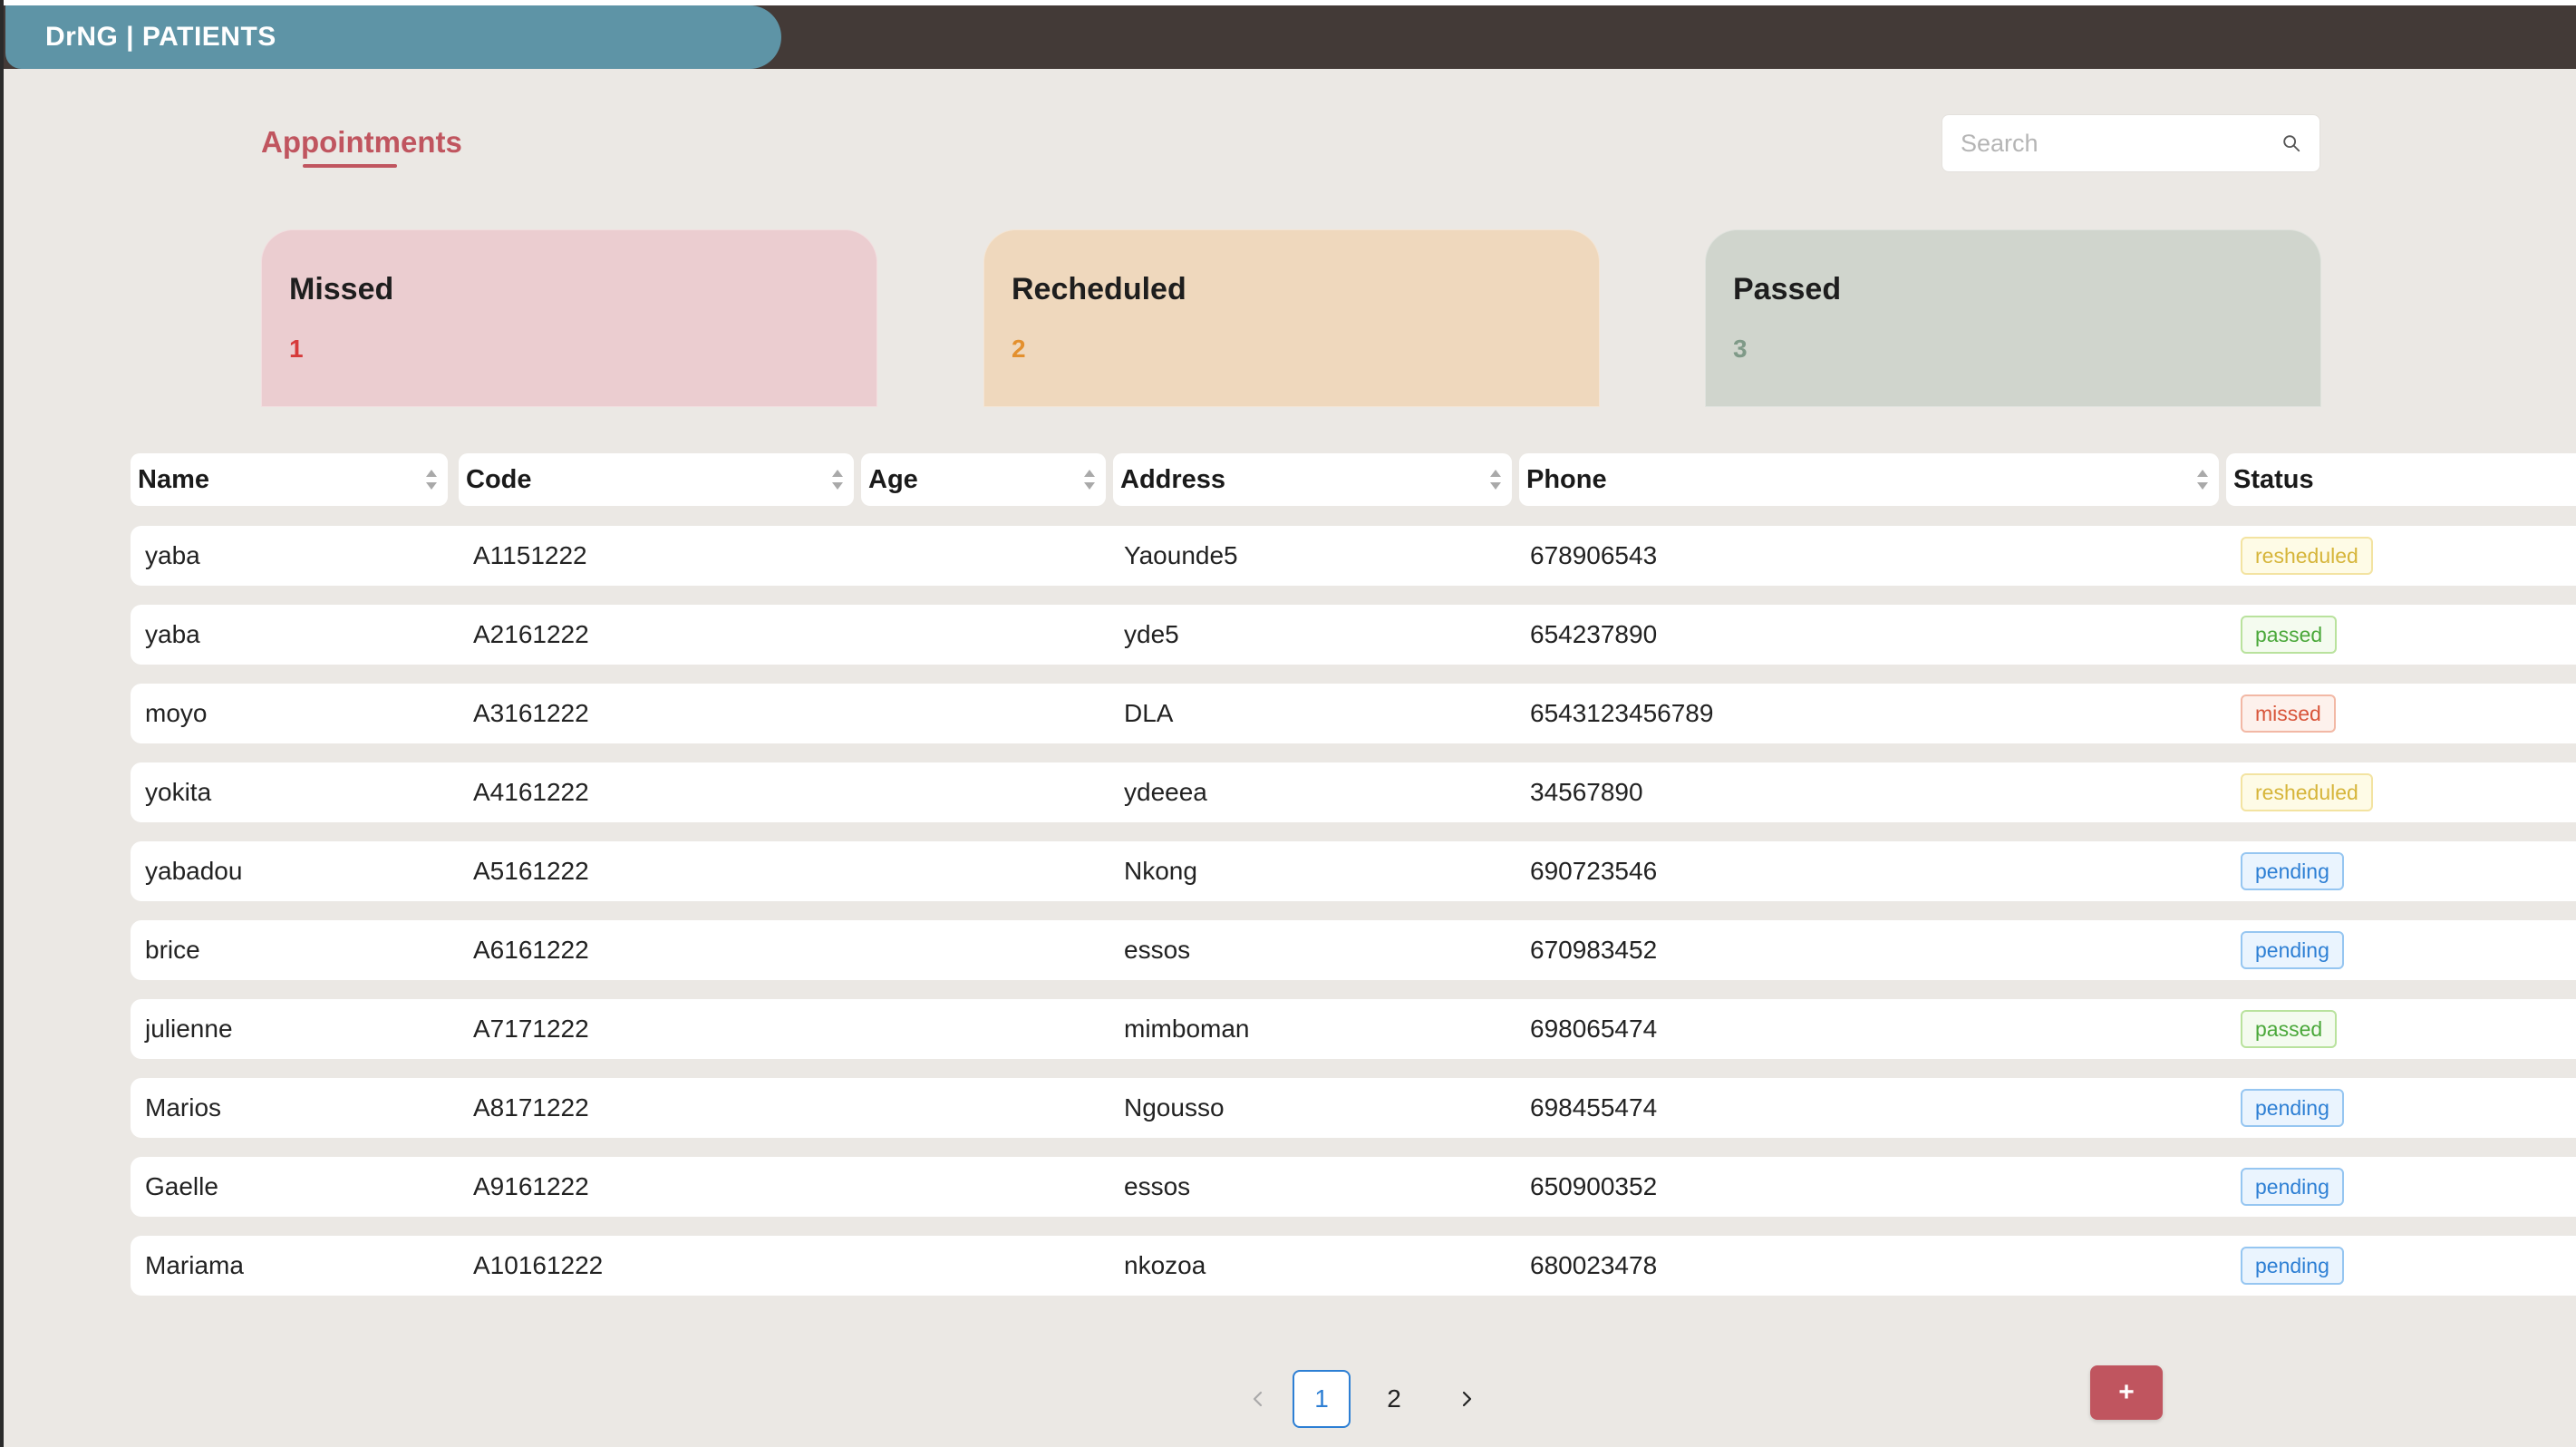 This screenshot has width=2576, height=1447. What do you see at coordinates (1594, 950) in the screenshot?
I see `cell-phone: 670983452` at bounding box center [1594, 950].